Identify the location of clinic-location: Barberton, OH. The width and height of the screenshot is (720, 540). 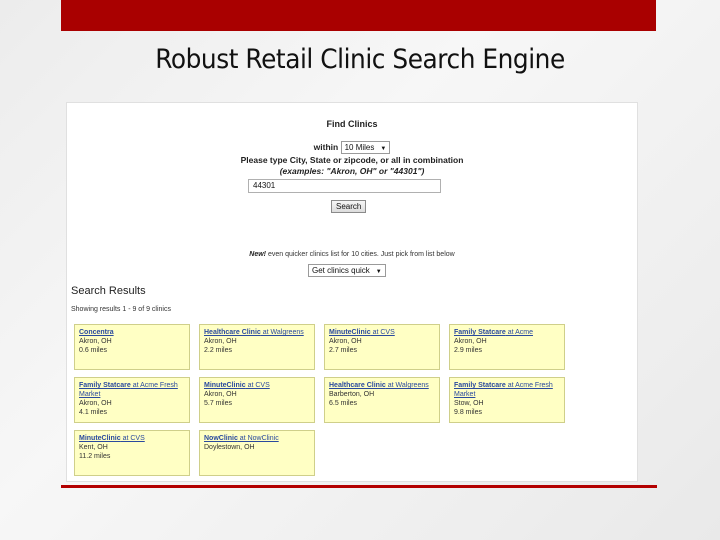
(352, 394).